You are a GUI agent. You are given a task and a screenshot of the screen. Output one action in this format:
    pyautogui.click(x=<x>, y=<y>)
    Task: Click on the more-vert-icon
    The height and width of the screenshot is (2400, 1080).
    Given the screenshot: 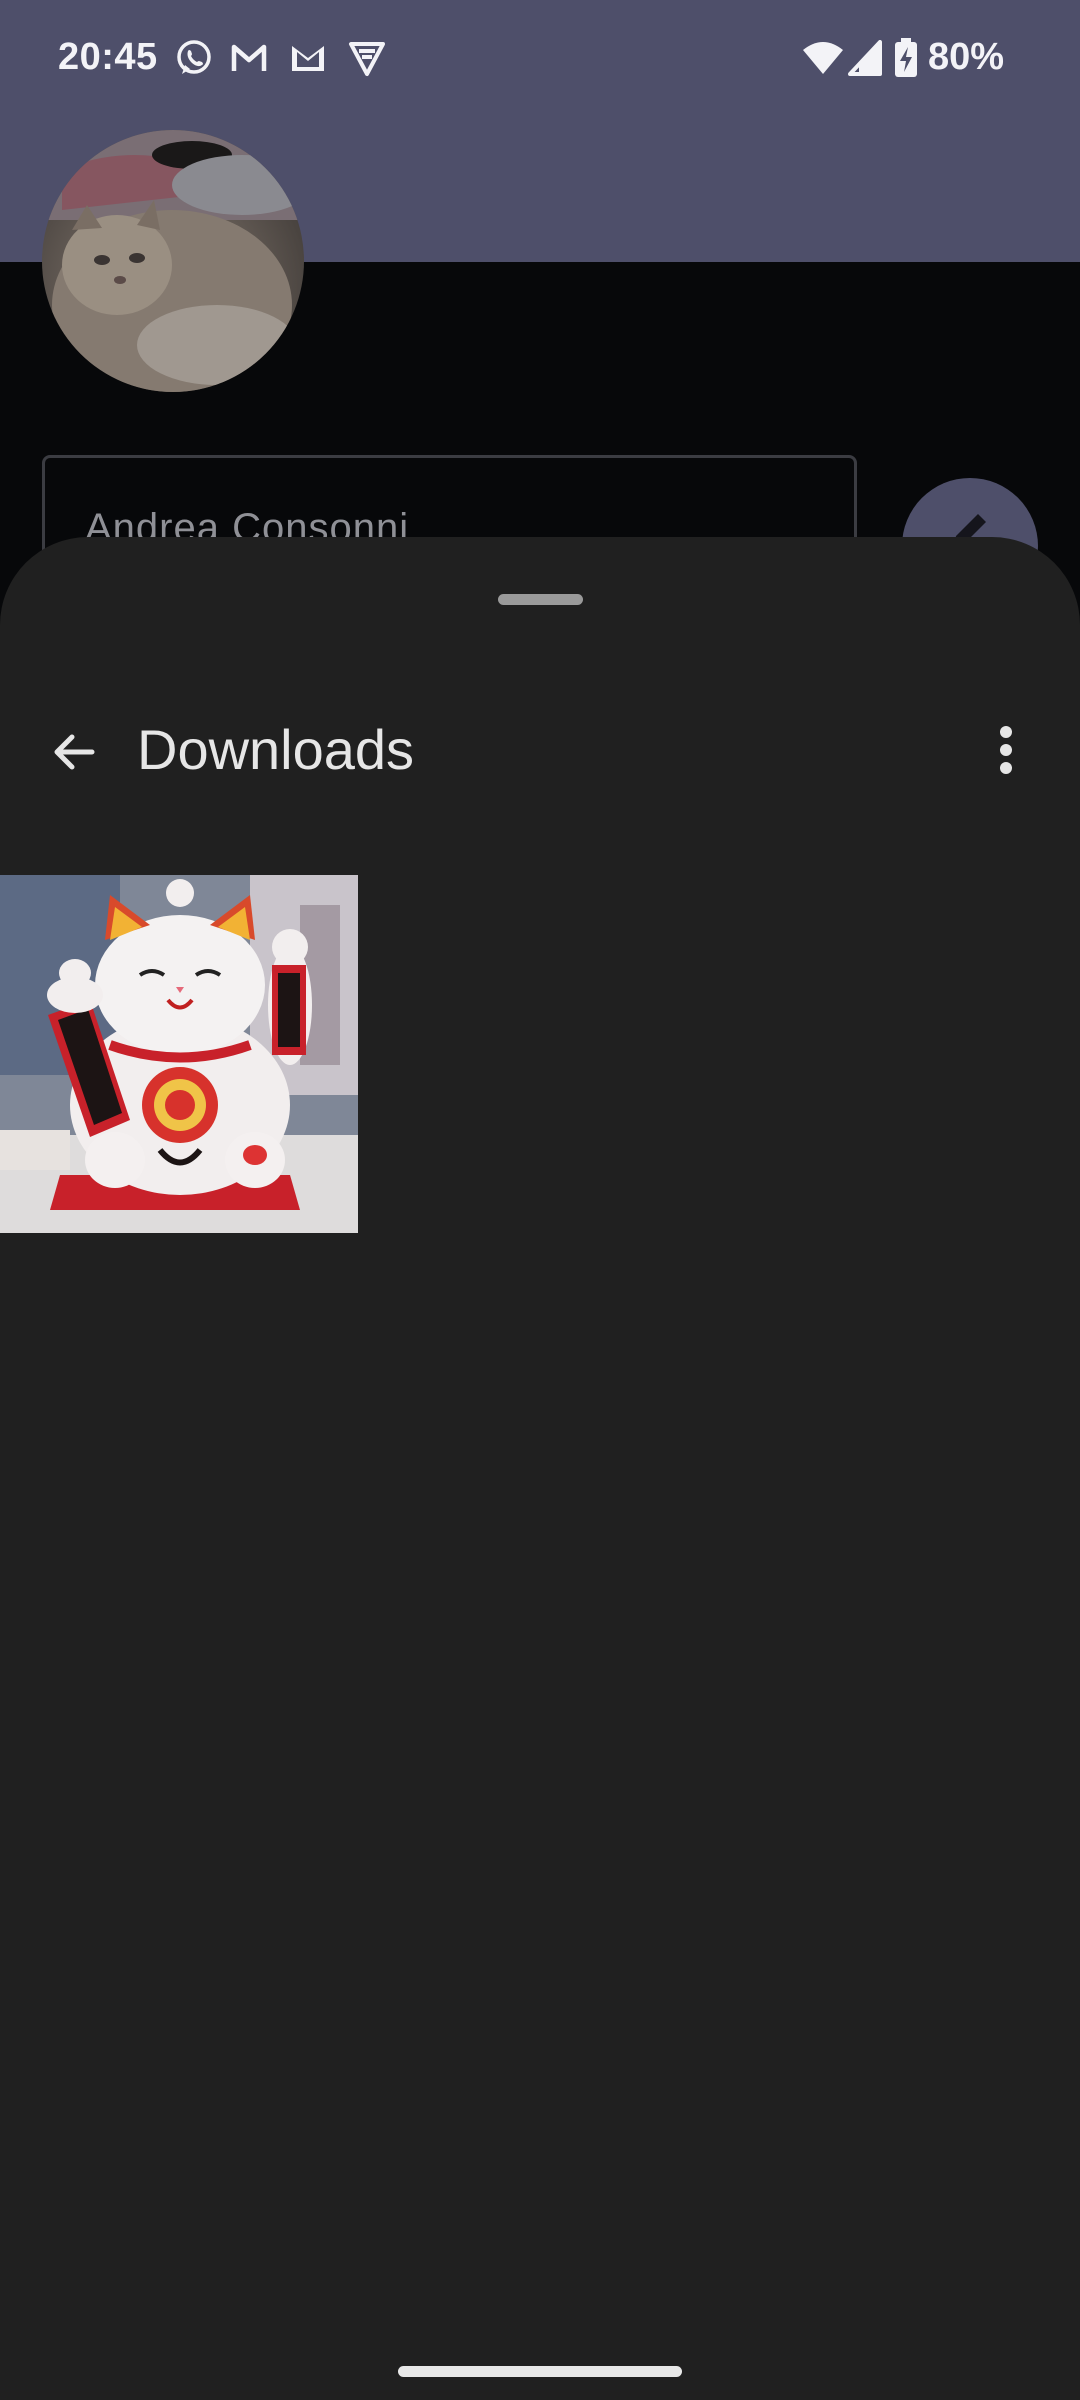 What is the action you would take?
    pyautogui.click(x=1006, y=750)
    